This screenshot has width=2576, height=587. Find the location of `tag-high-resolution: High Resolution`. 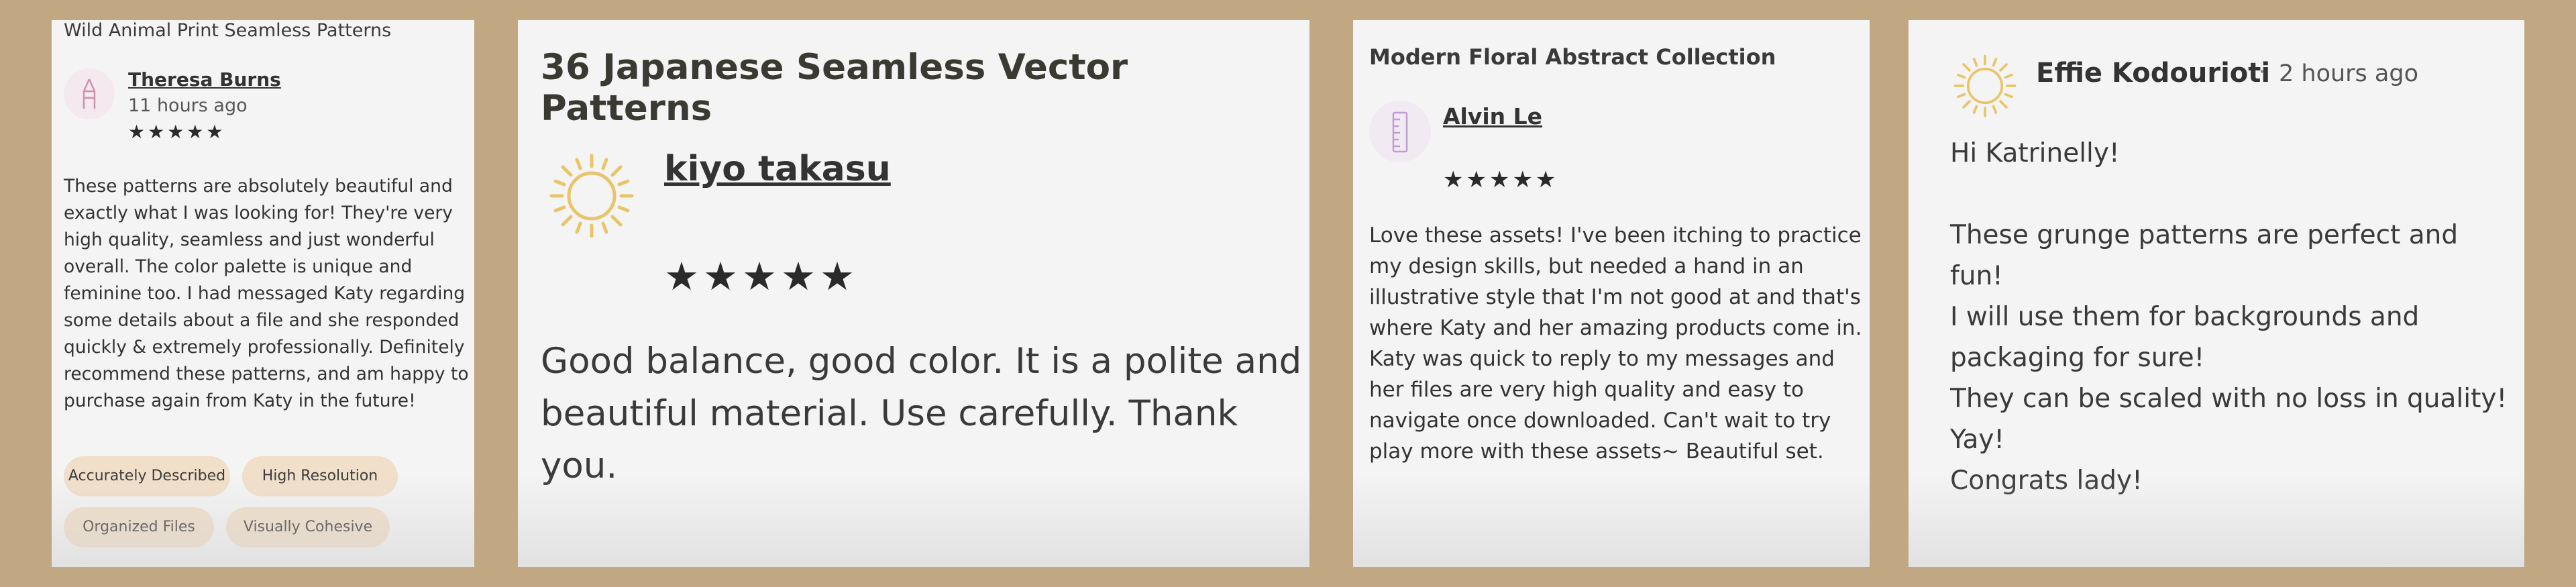

tag-high-resolution: High Resolution is located at coordinates (320, 476).